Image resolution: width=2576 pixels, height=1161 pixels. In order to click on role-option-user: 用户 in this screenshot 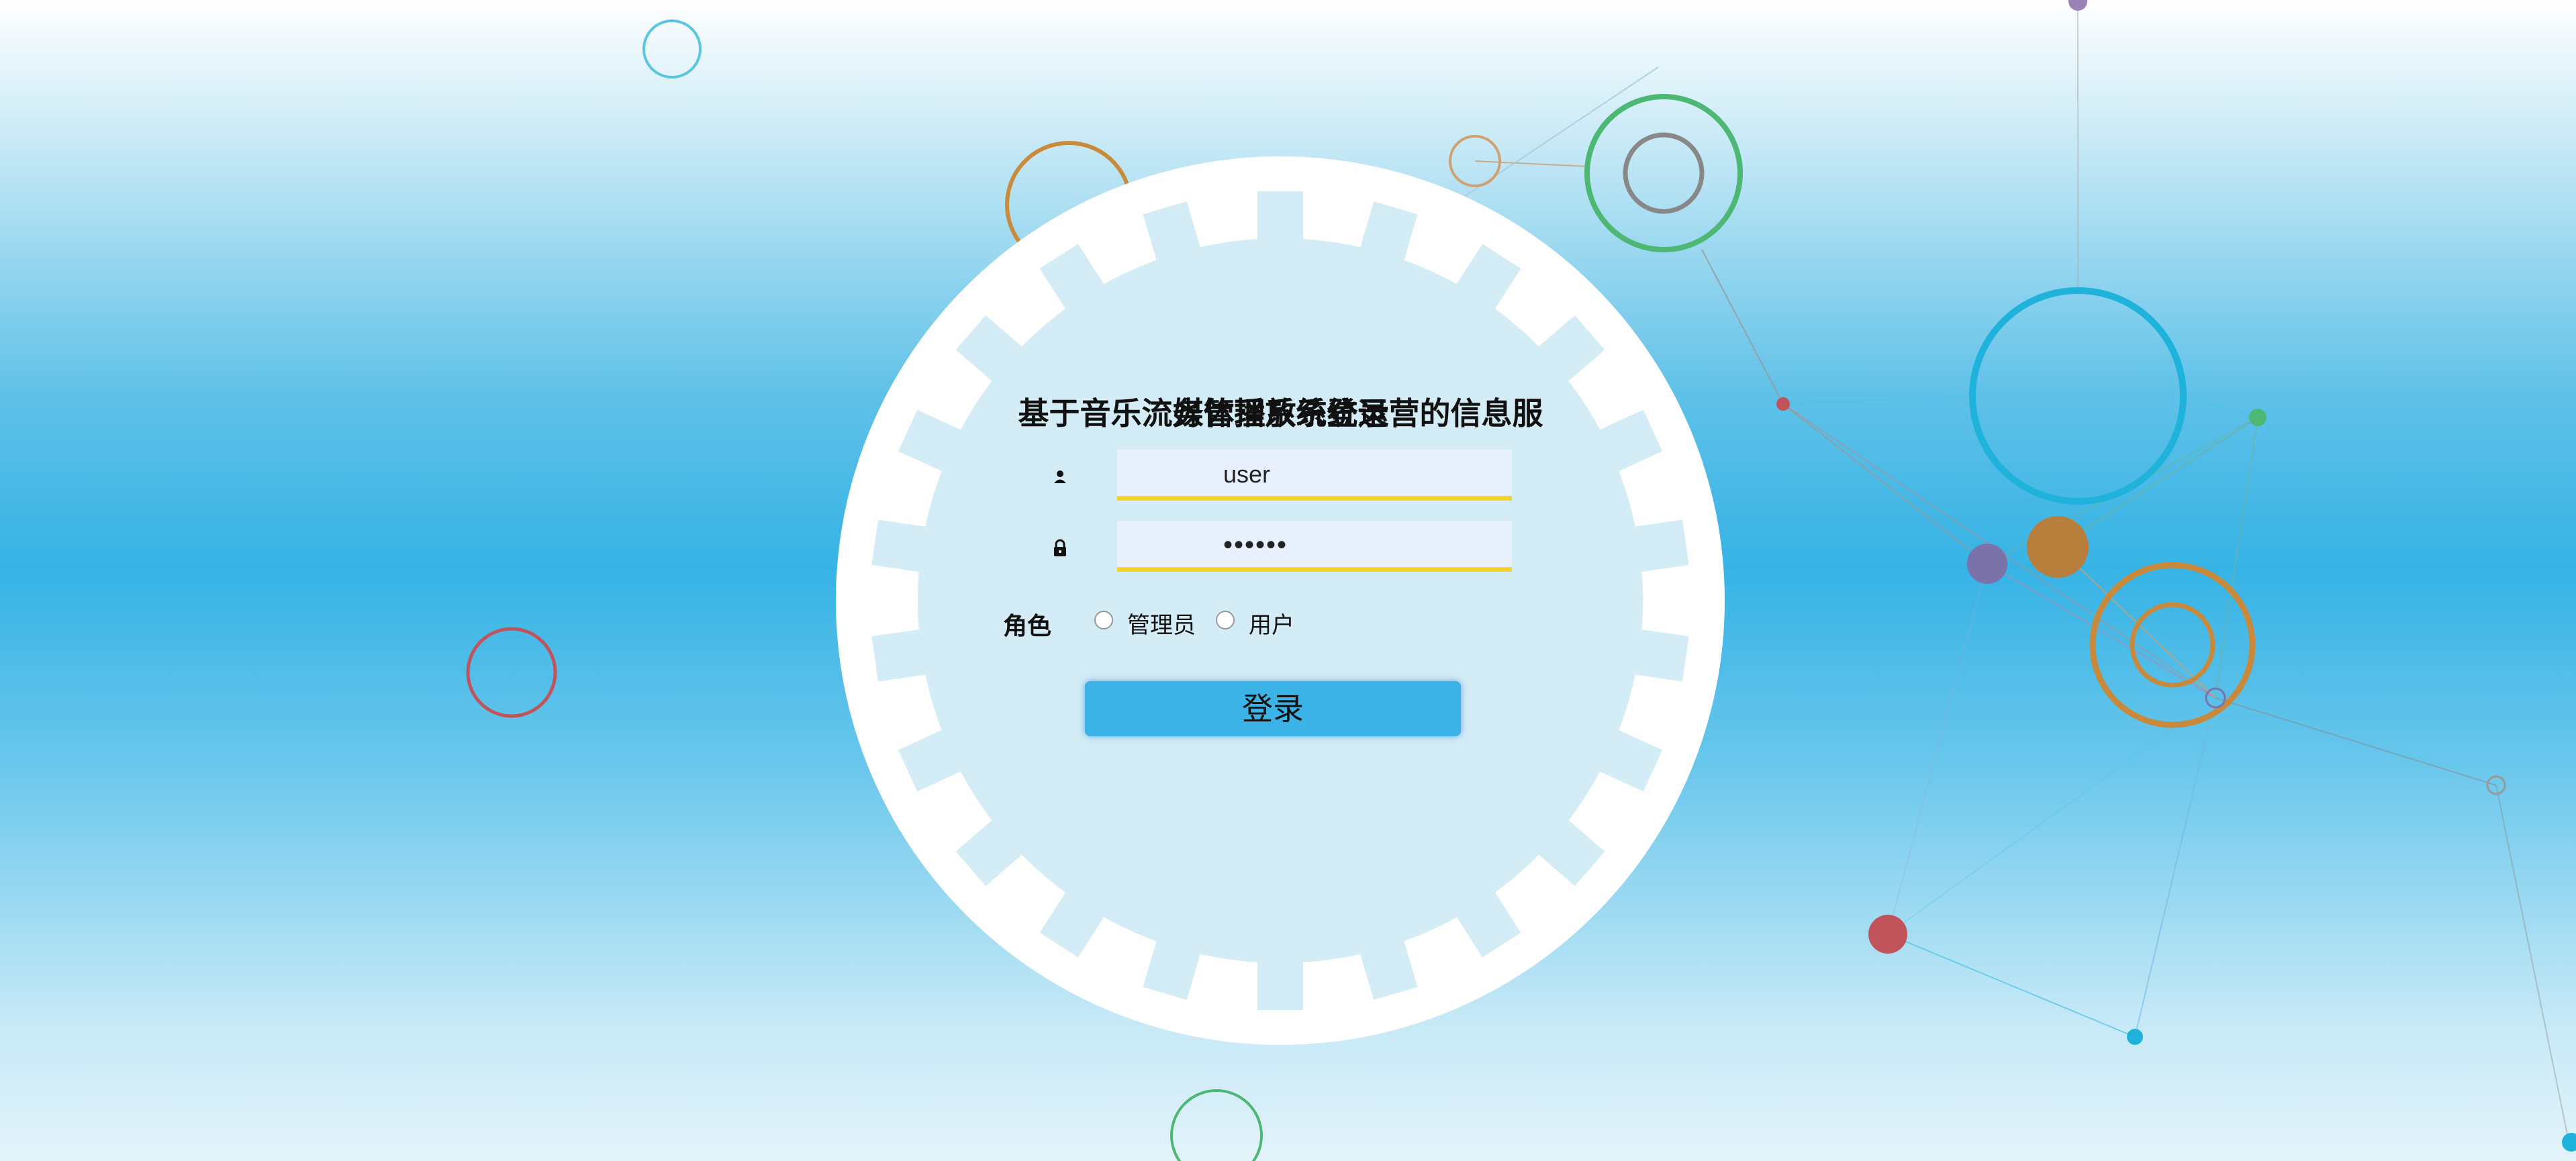, I will do `click(1271, 624)`.